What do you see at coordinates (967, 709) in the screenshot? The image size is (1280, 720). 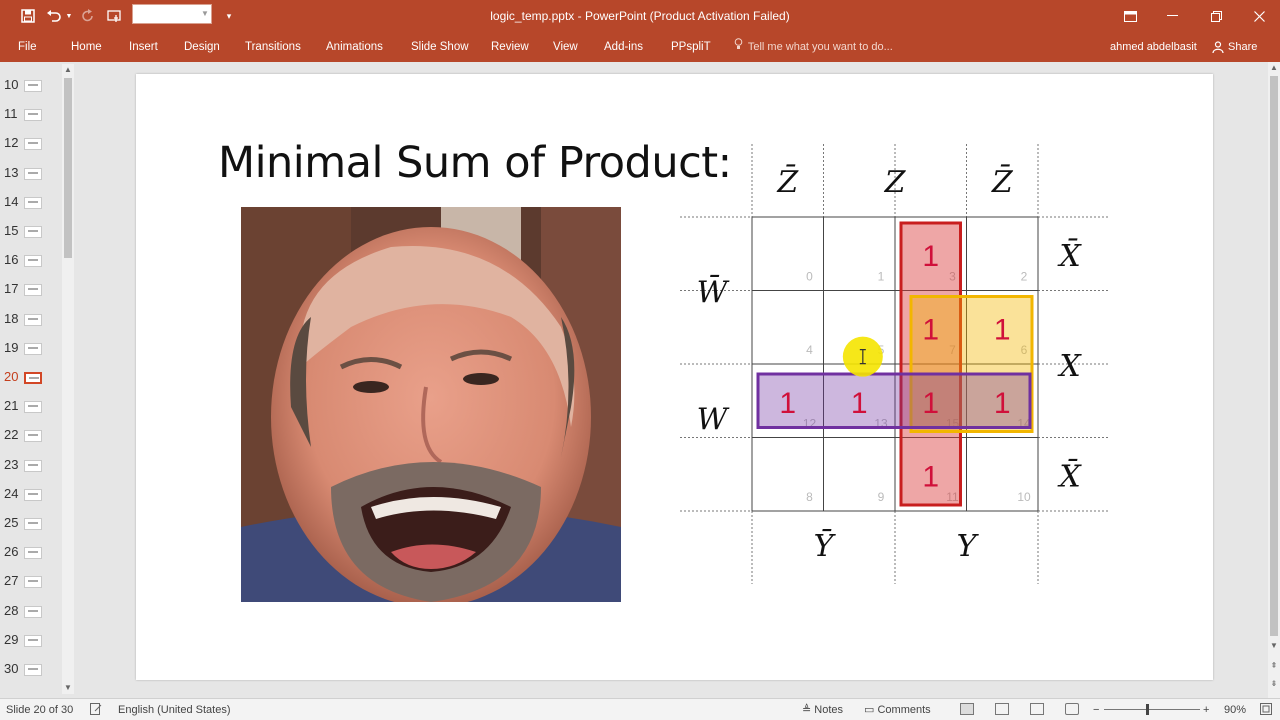 I see `normal-view-icon` at bounding box center [967, 709].